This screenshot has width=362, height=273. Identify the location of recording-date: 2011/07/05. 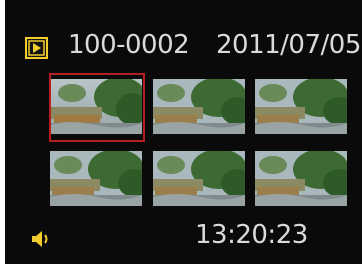
(288, 45).